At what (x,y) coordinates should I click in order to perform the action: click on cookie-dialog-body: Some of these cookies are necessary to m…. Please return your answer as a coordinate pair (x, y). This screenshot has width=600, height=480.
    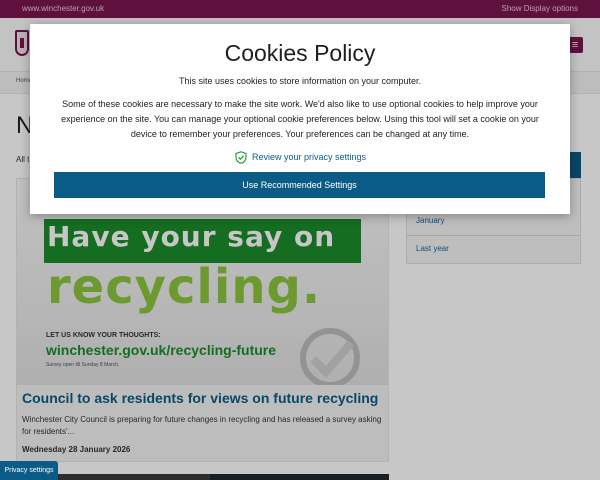
    Looking at the image, I should click on (300, 119).